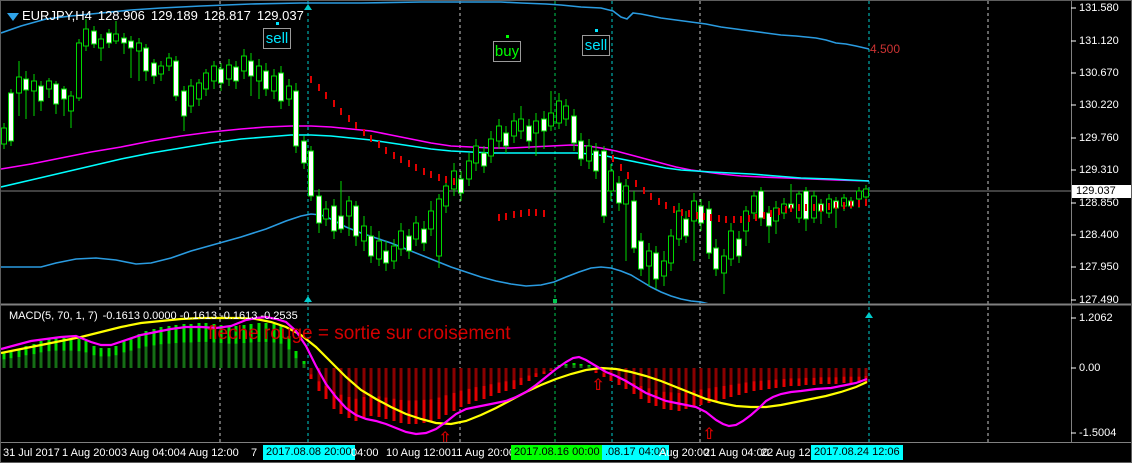  What do you see at coordinates (557, 452) in the screenshot?
I see `time-tick-label: 2017.08.16 00:00` at bounding box center [557, 452].